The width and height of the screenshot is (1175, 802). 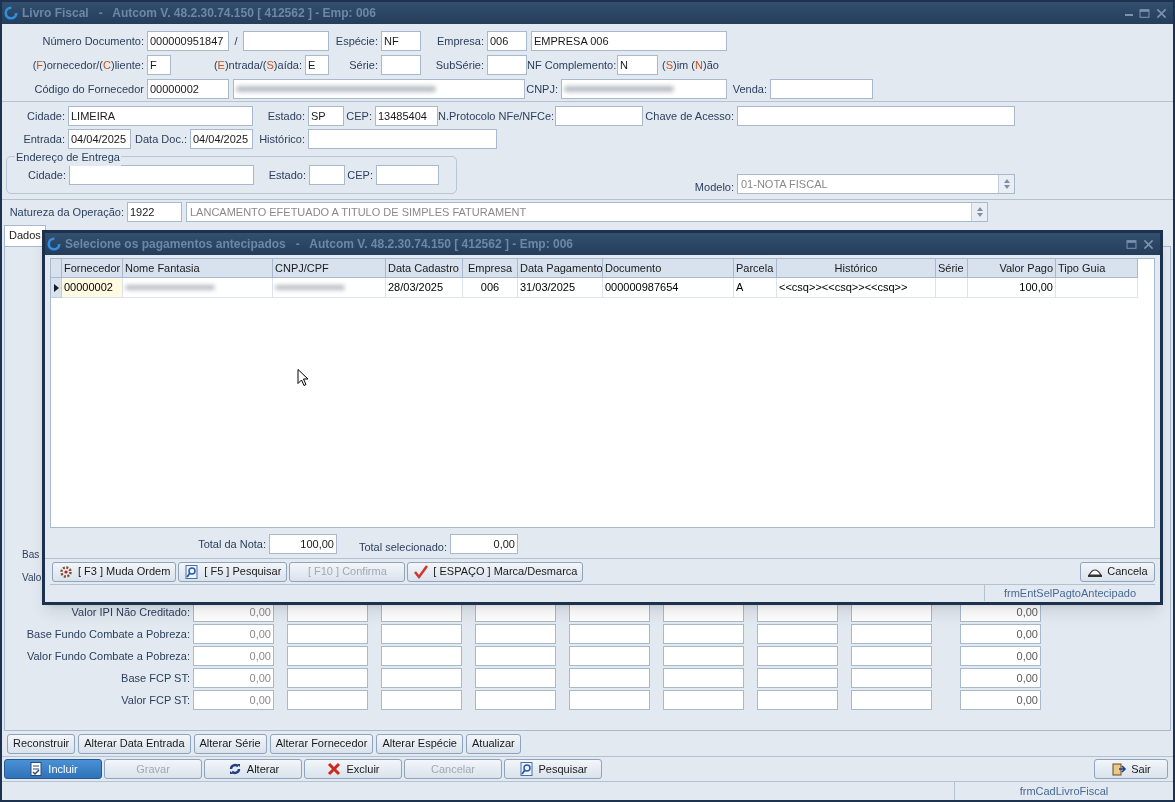 What do you see at coordinates (459, 65) in the screenshot?
I see `field-label: SubSérie:` at bounding box center [459, 65].